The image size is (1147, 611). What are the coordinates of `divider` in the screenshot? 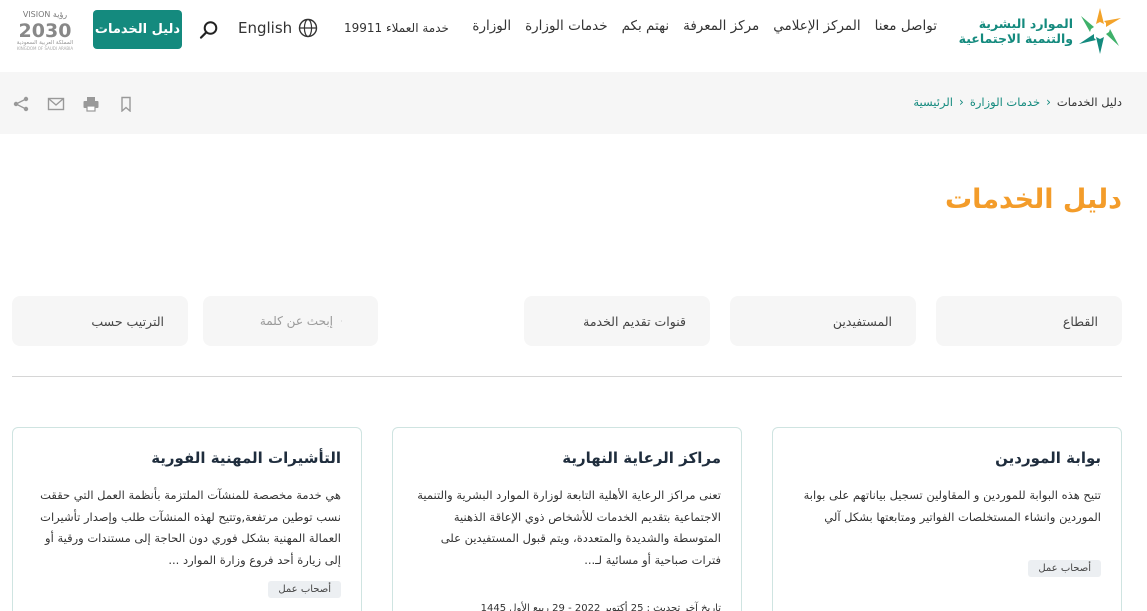 It's located at (567, 376).